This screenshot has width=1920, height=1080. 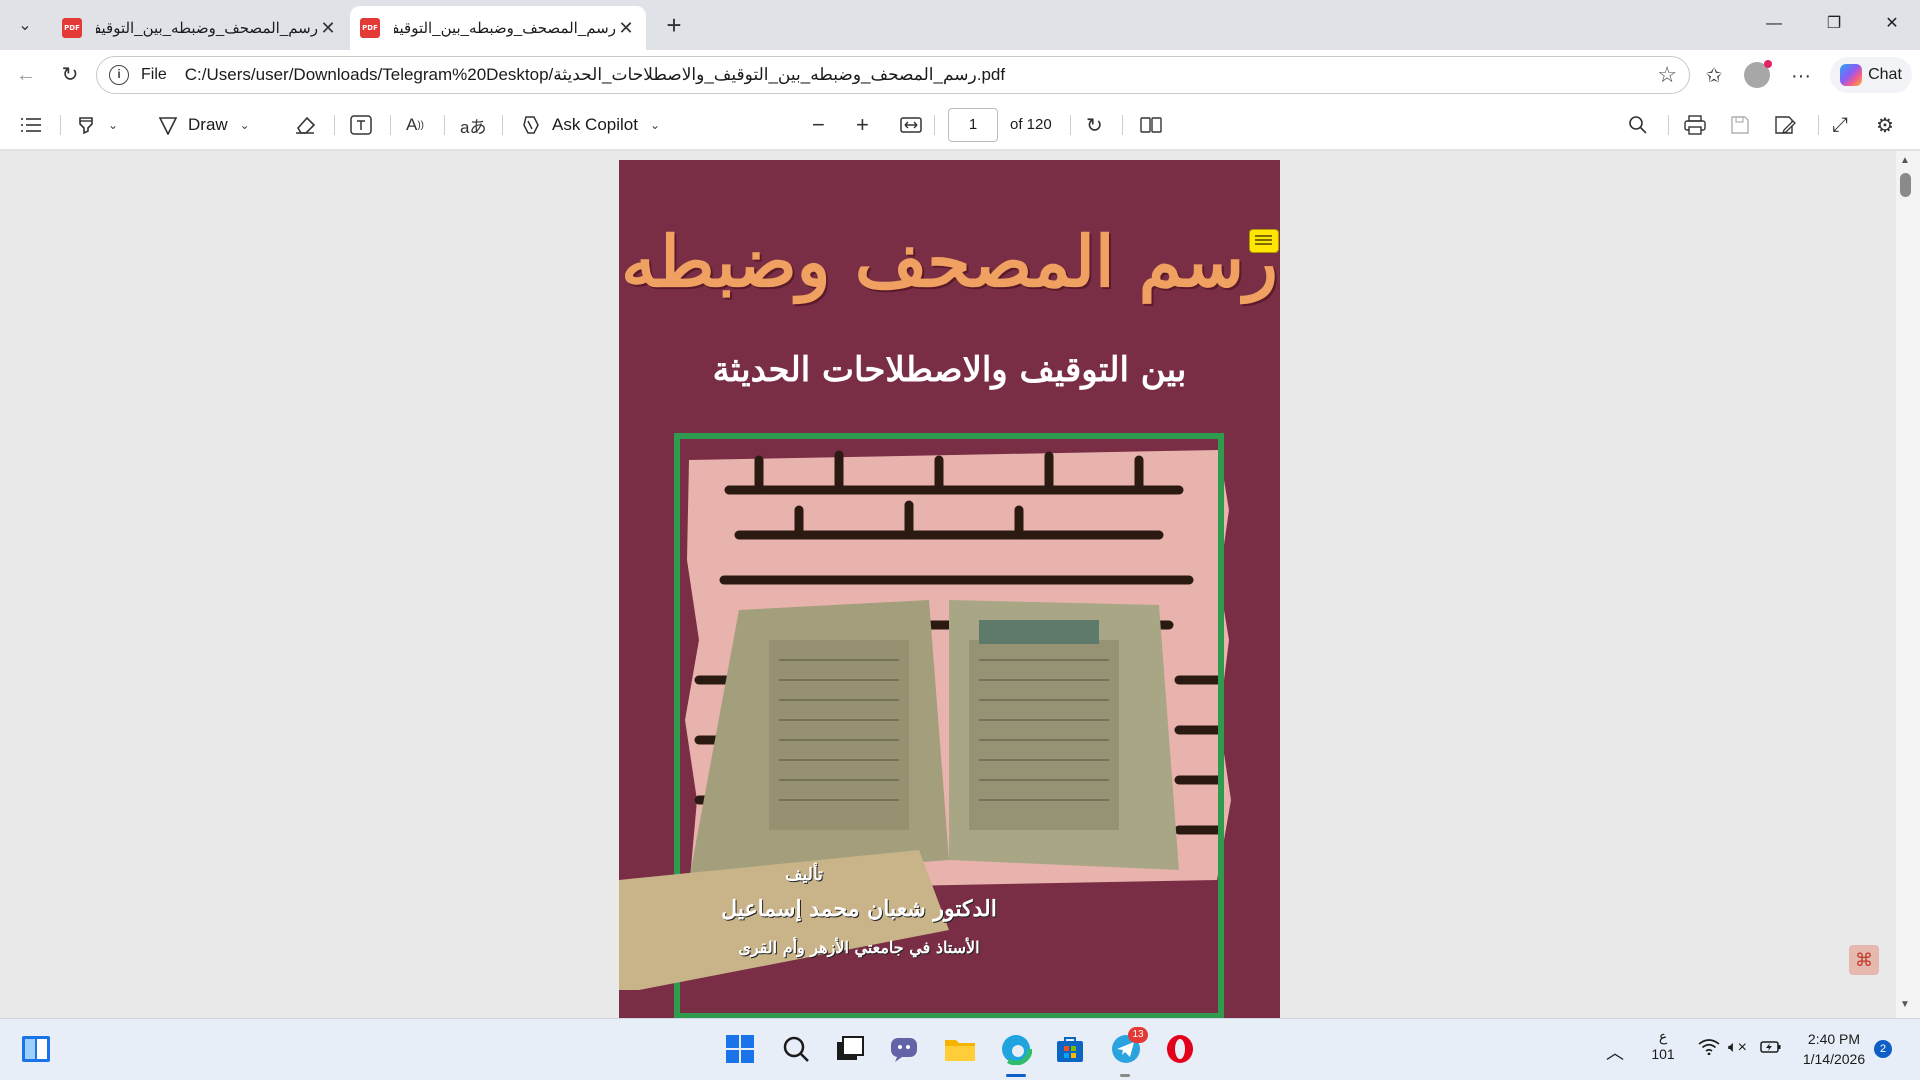 I want to click on copilot-chat-button: Chat, so click(x=1871, y=75).